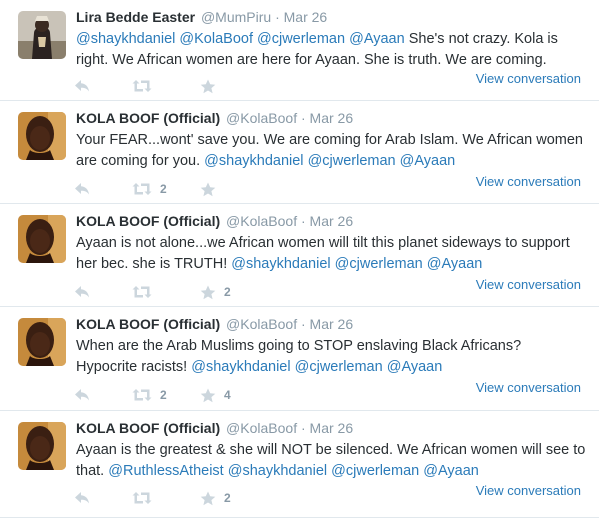 The width and height of the screenshot is (599, 518). What do you see at coordinates (331, 17) in the screenshot?
I see `tweet-header: Lira Bedde Easter @MumPiru · Mar 26` at bounding box center [331, 17].